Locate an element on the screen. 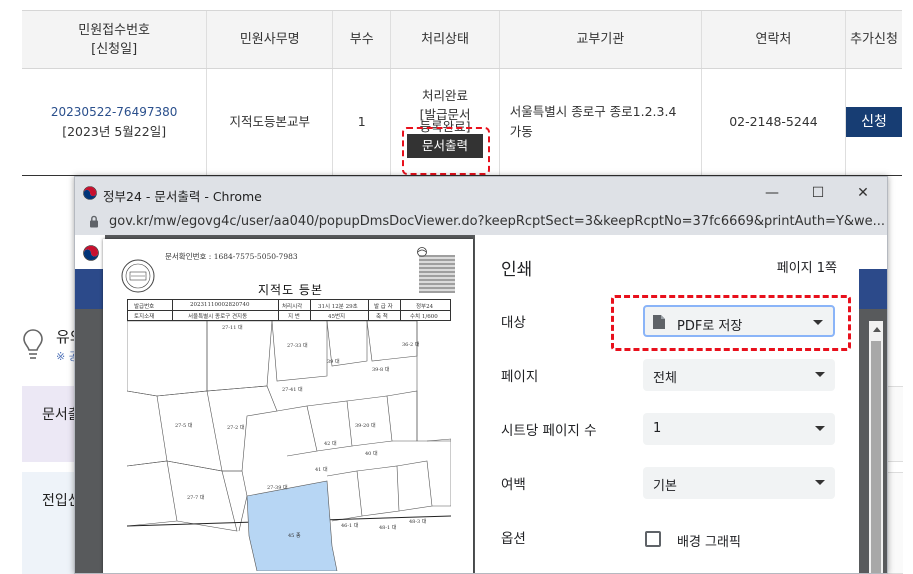 The height and width of the screenshot is (574, 913). document-title: 지적도 등본 is located at coordinates (291, 290).